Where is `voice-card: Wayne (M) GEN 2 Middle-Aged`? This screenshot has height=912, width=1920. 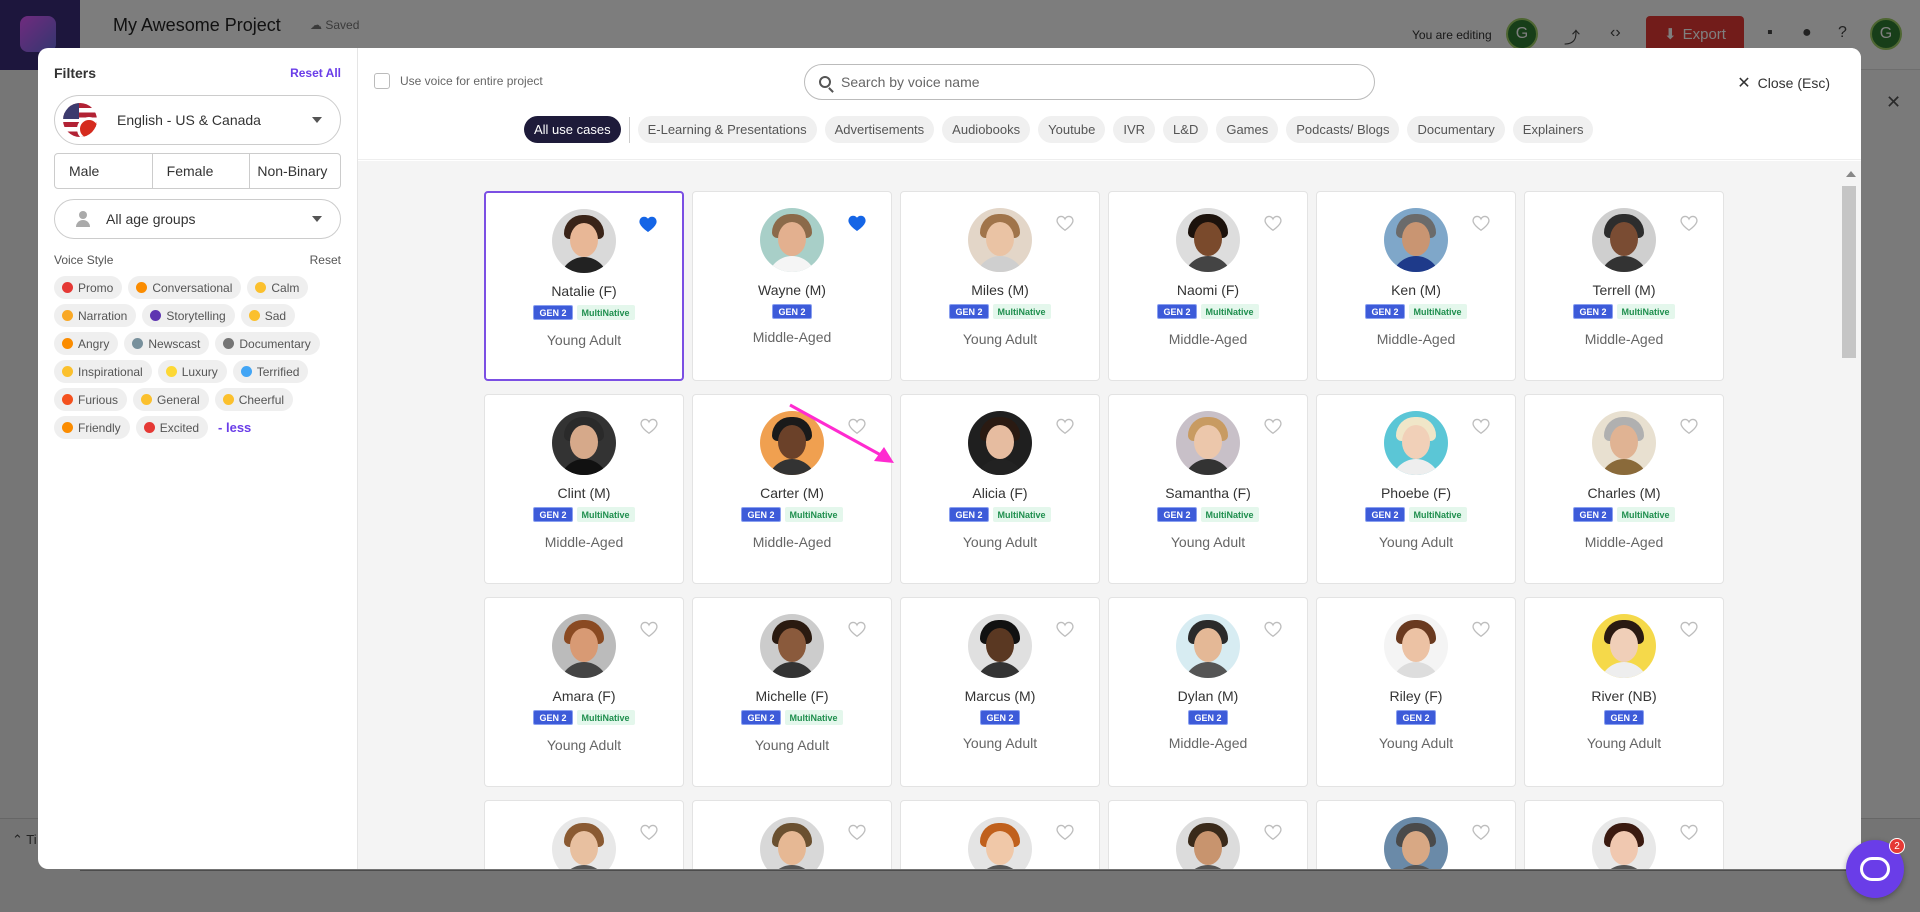 voice-card: Wayne (M) GEN 2 Middle-Aged is located at coordinates (792, 286).